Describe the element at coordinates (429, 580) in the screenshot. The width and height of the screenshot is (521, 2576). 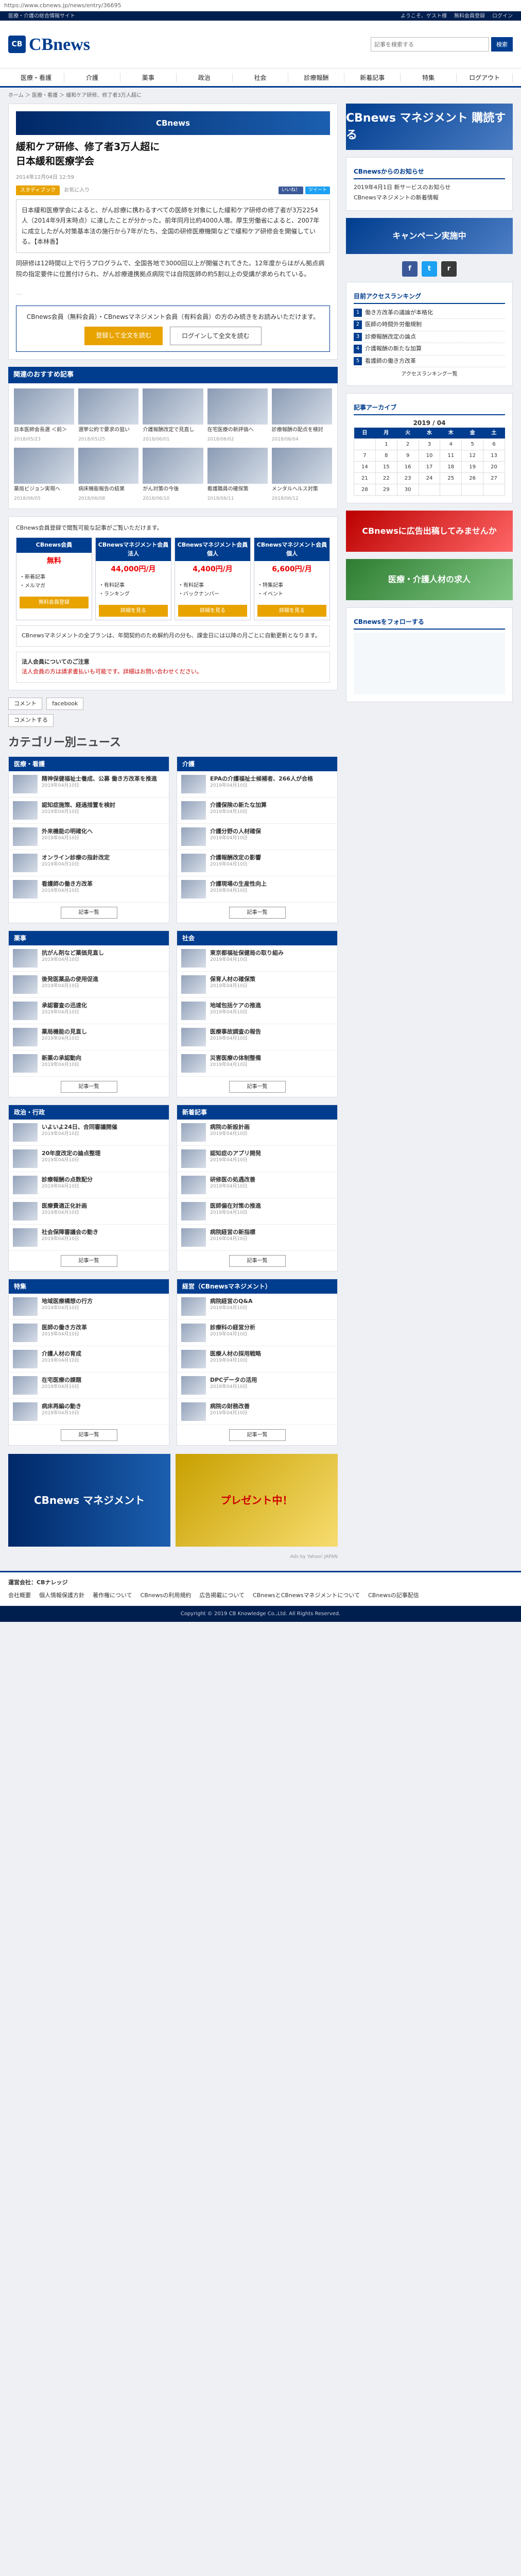
I see `job-banner: 医療・介護人材の求人` at that location.